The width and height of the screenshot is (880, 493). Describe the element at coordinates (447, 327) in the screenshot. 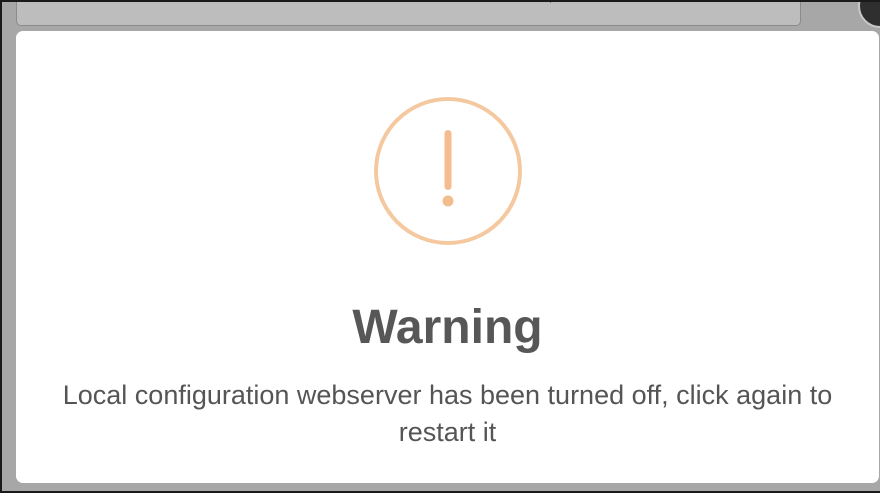

I see `dialog-title: Warning` at that location.